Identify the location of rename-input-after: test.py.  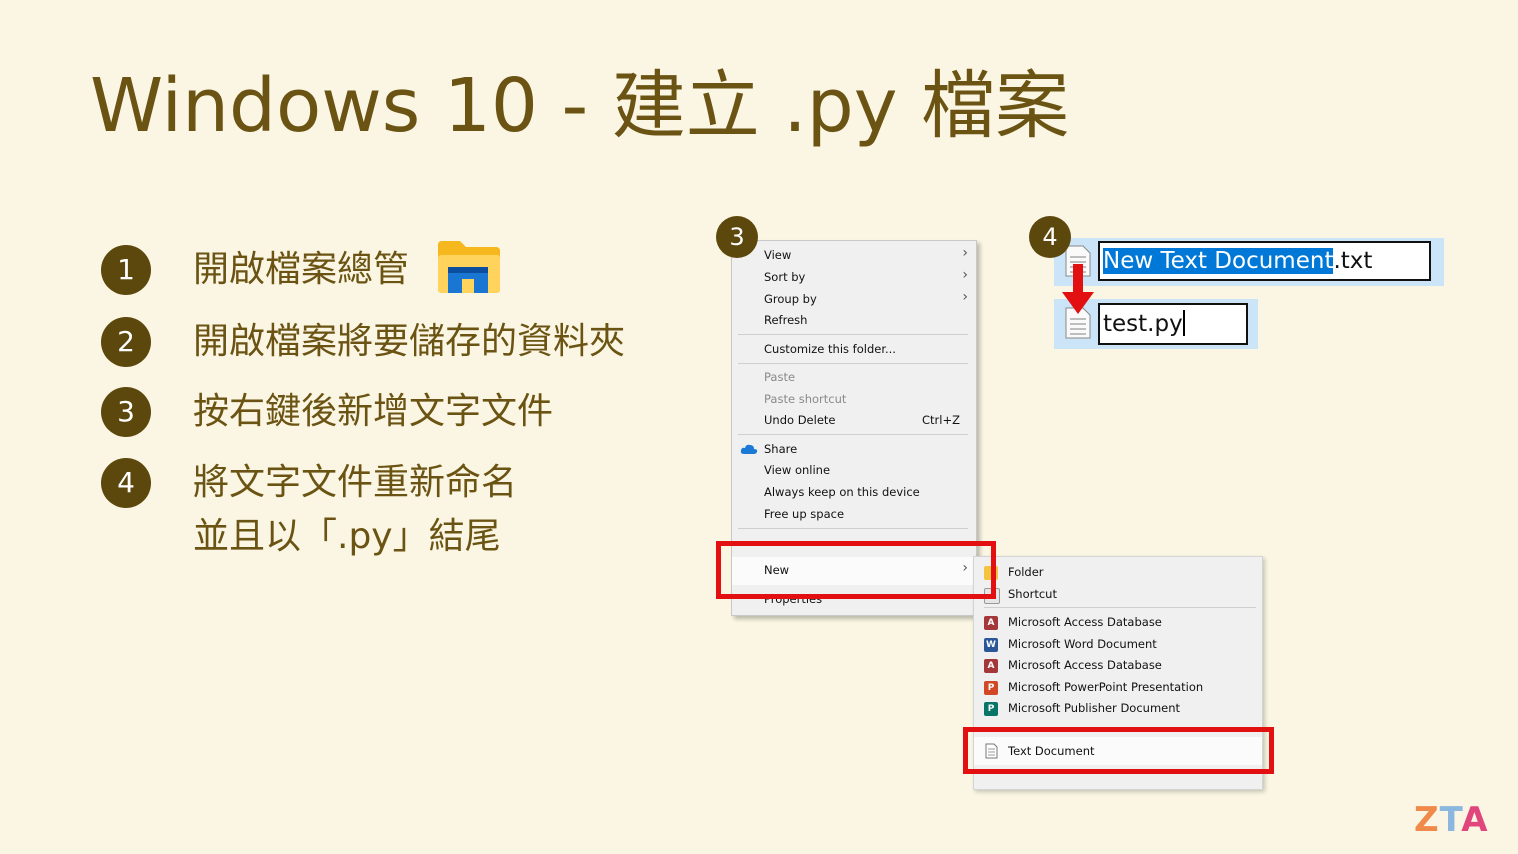
(1173, 324).